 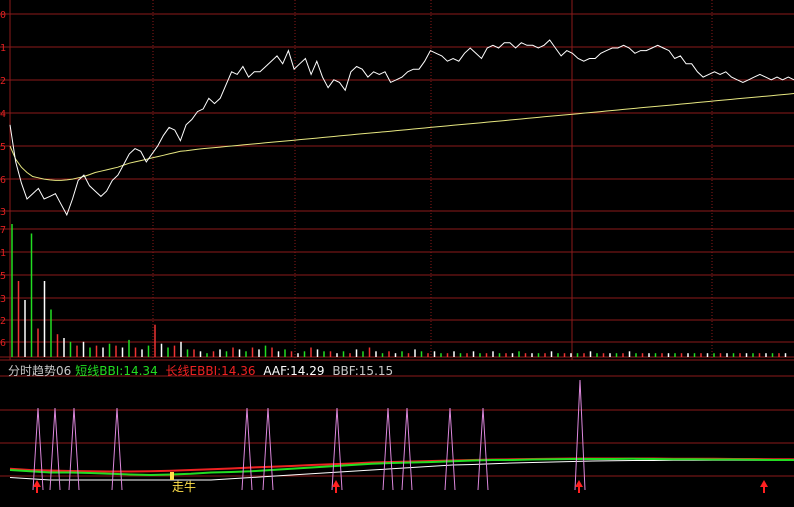 What do you see at coordinates (40, 371) in the screenshot?
I see `indicator-name: 分时趋势06` at bounding box center [40, 371].